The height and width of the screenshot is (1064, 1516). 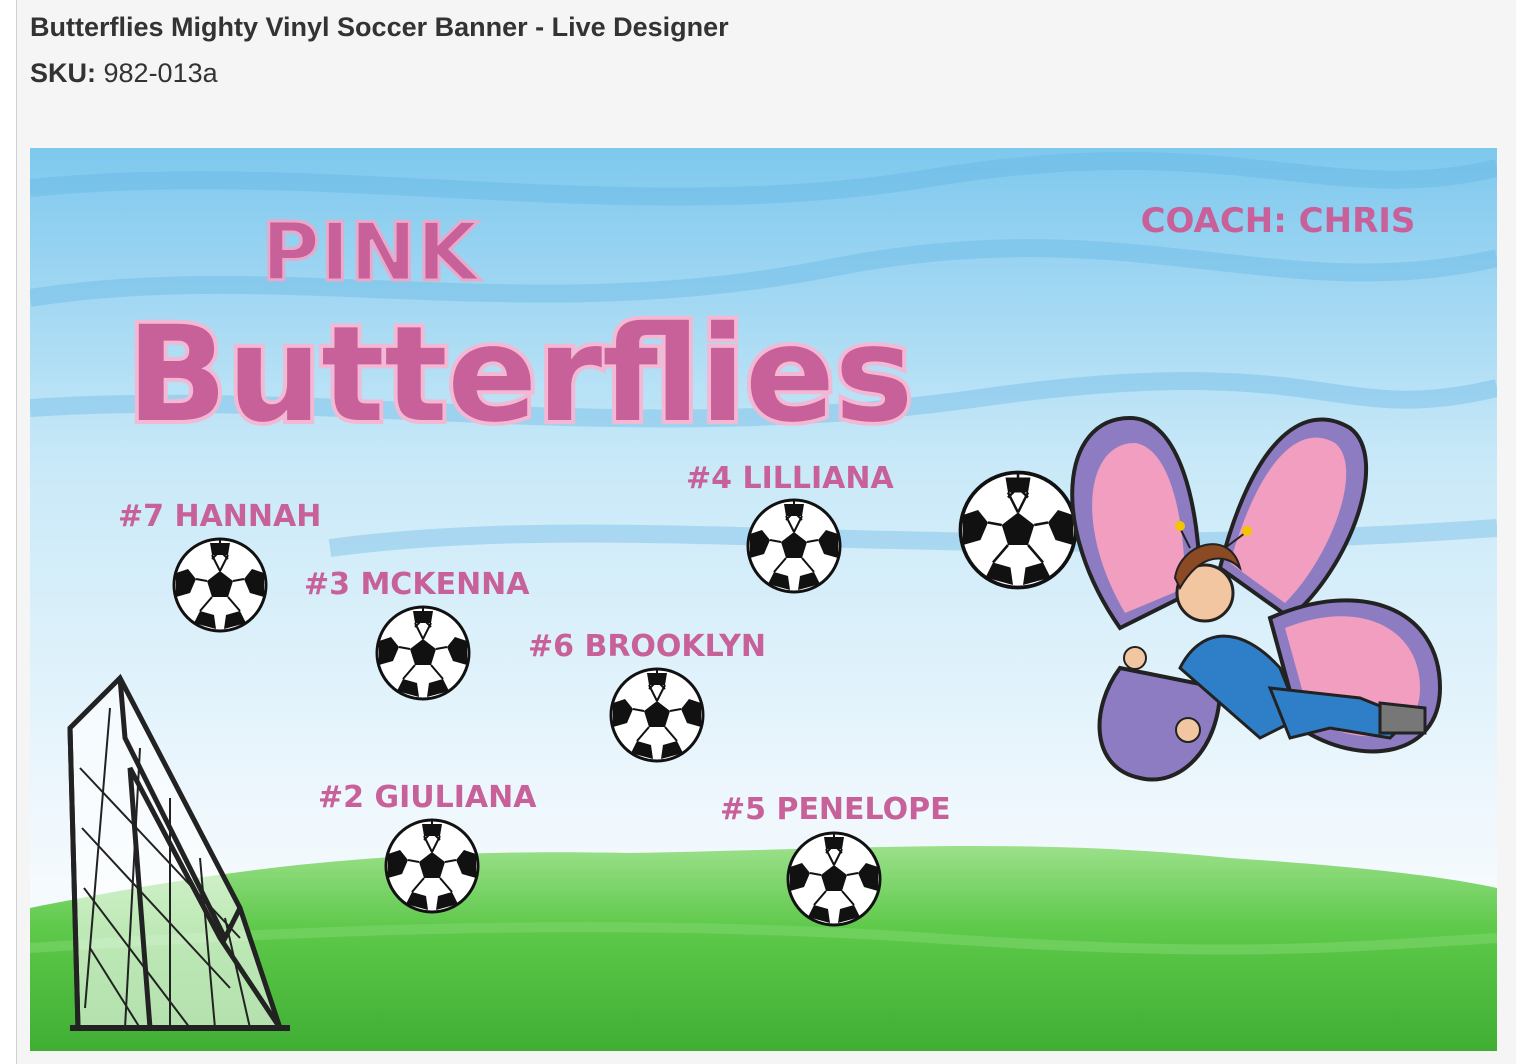 I want to click on team-word-butterflies: Butterflies, so click(x=520, y=375).